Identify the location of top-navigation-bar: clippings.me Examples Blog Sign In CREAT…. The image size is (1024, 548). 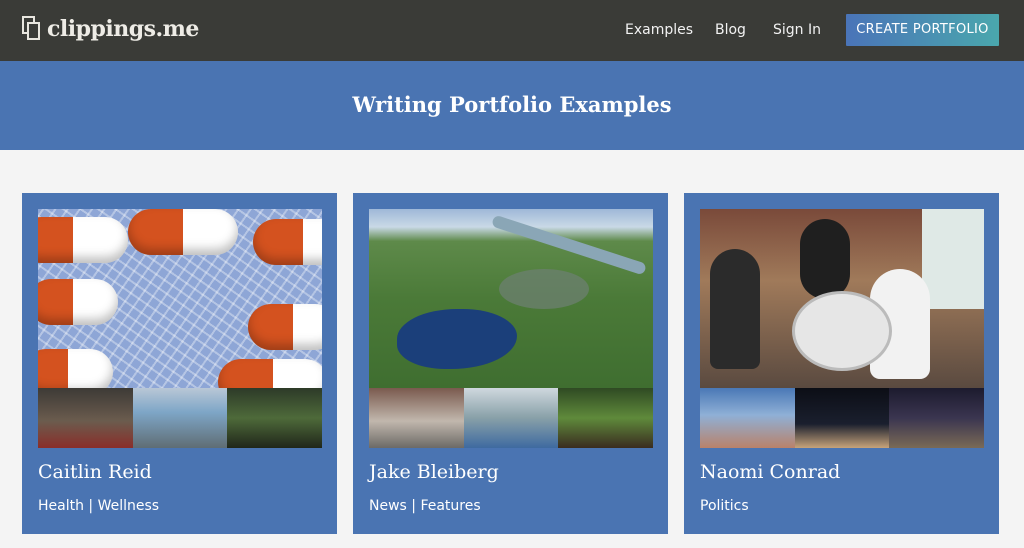
(512, 30).